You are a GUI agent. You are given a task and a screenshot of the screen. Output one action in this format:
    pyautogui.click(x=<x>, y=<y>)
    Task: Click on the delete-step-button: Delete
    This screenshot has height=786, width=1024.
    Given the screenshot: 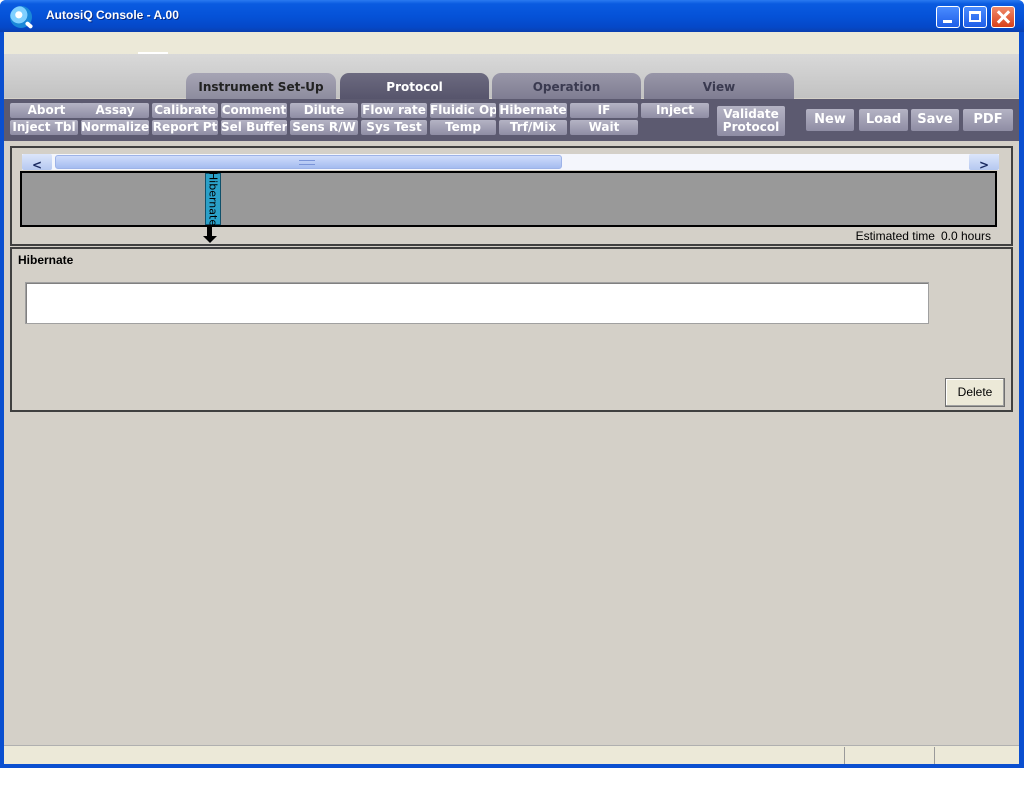 What is the action you would take?
    pyautogui.click(x=975, y=392)
    